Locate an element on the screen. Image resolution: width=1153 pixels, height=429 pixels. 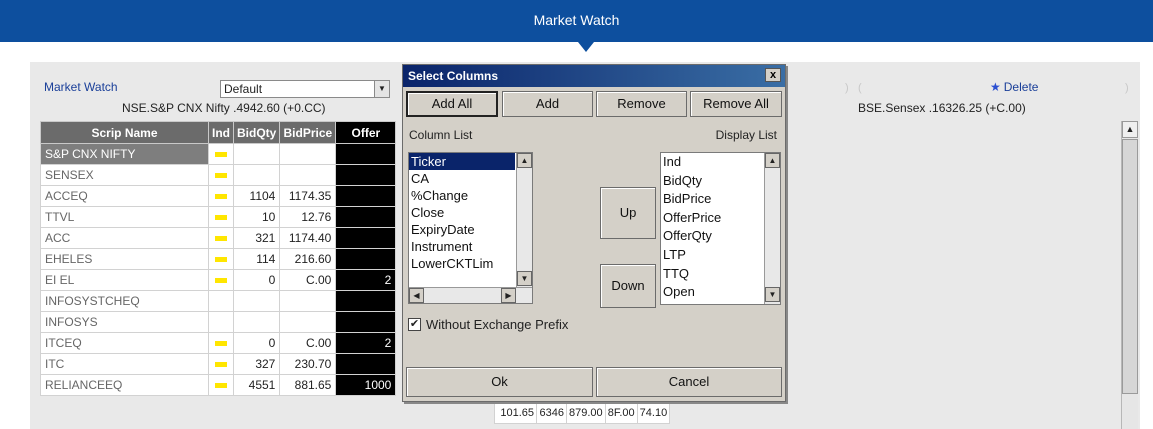
dialog-title: Select Columns is located at coordinates (594, 76).